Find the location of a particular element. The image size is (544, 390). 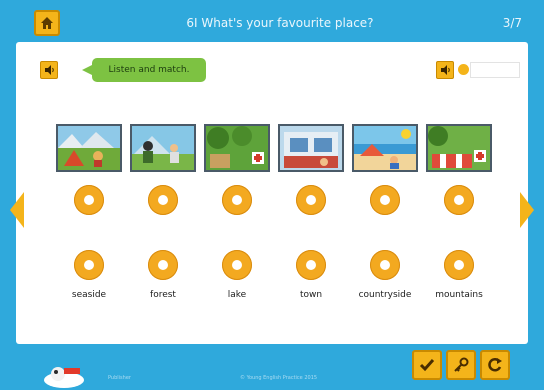

park-scene-image is located at coordinates (237, 148).